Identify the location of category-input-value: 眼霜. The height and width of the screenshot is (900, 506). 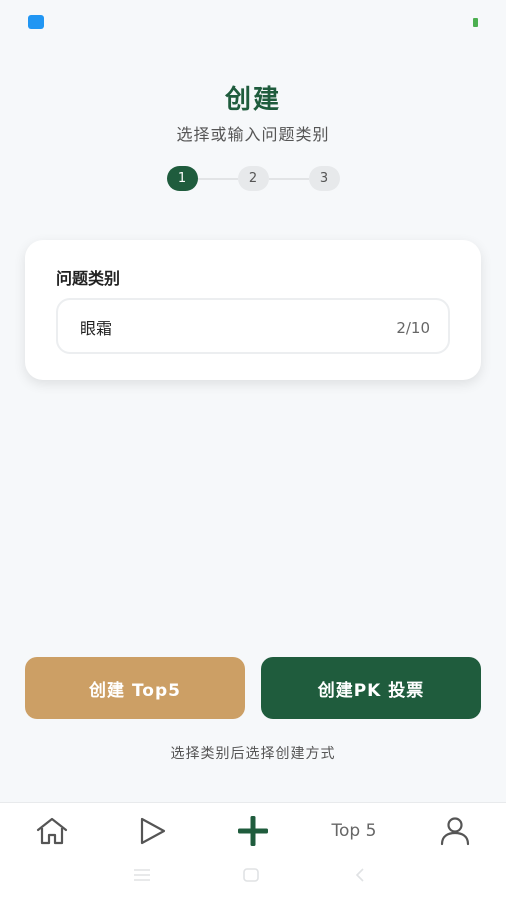
(96, 328).